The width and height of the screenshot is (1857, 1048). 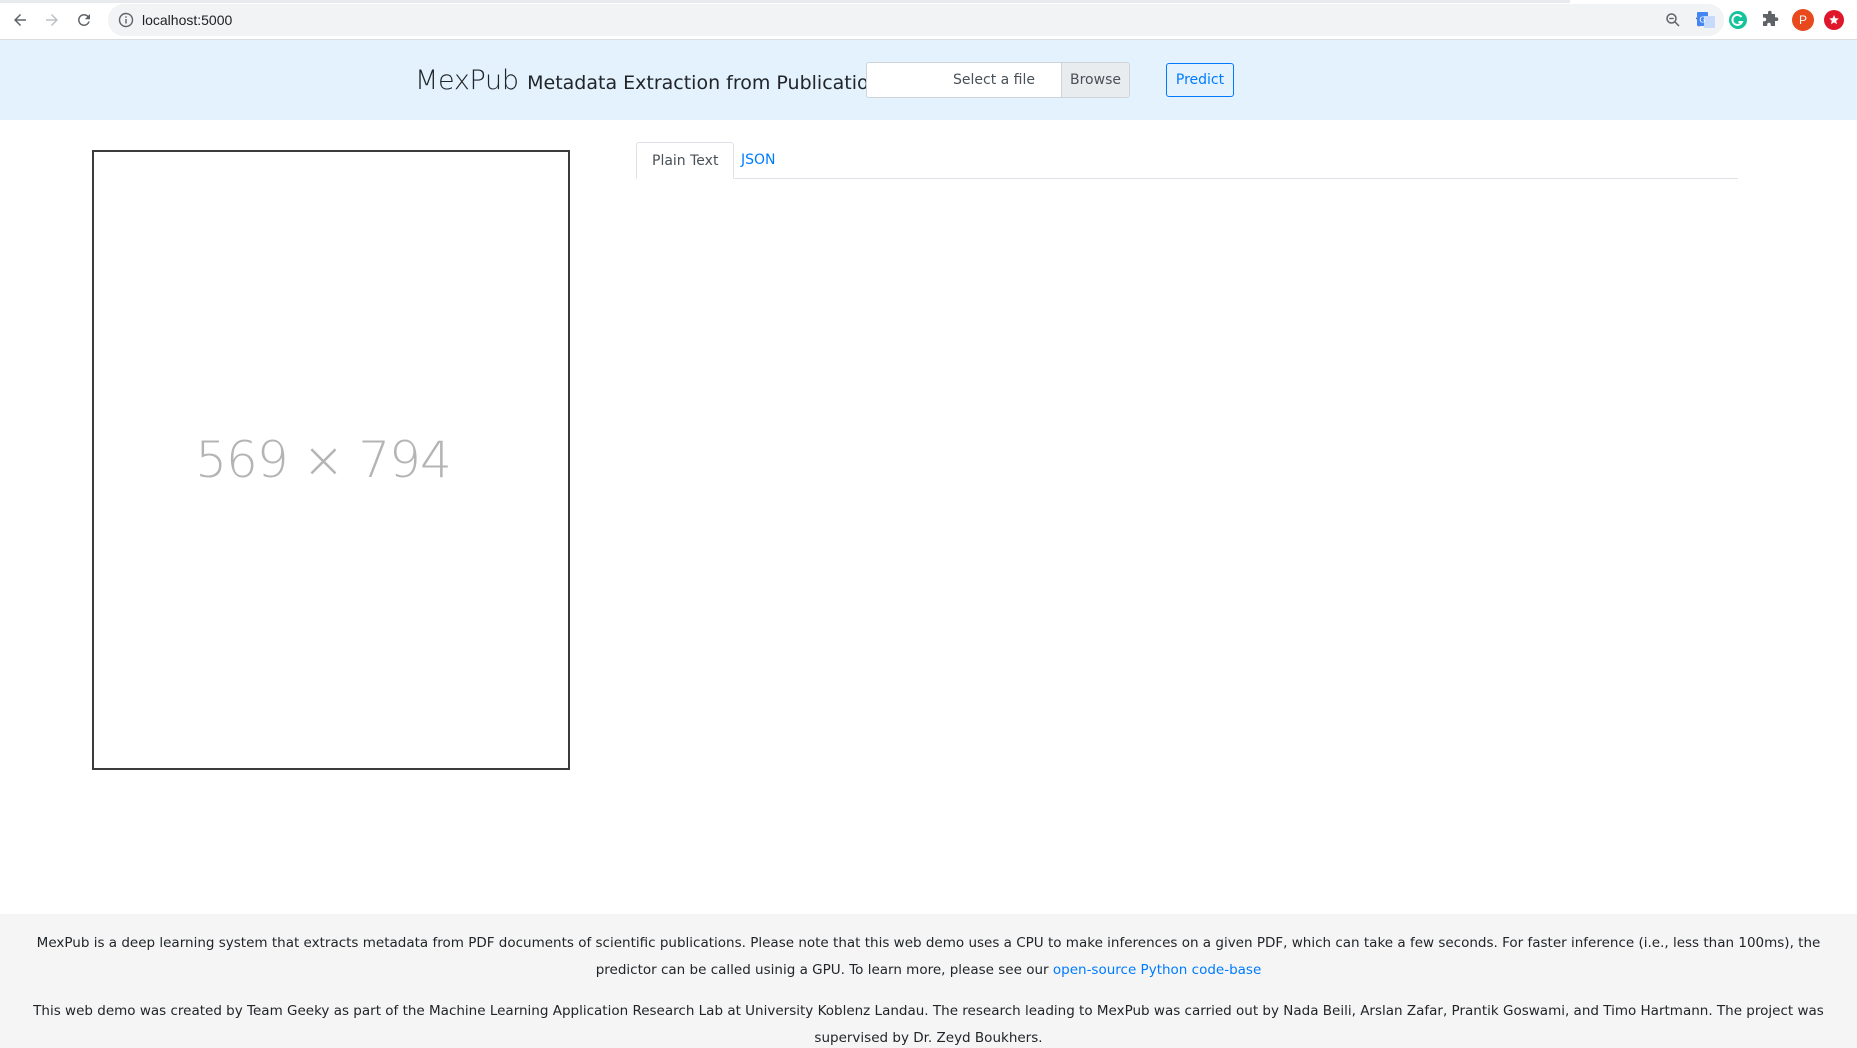 What do you see at coordinates (323, 460) in the screenshot?
I see `preview-dimensions-text: 569 × 794` at bounding box center [323, 460].